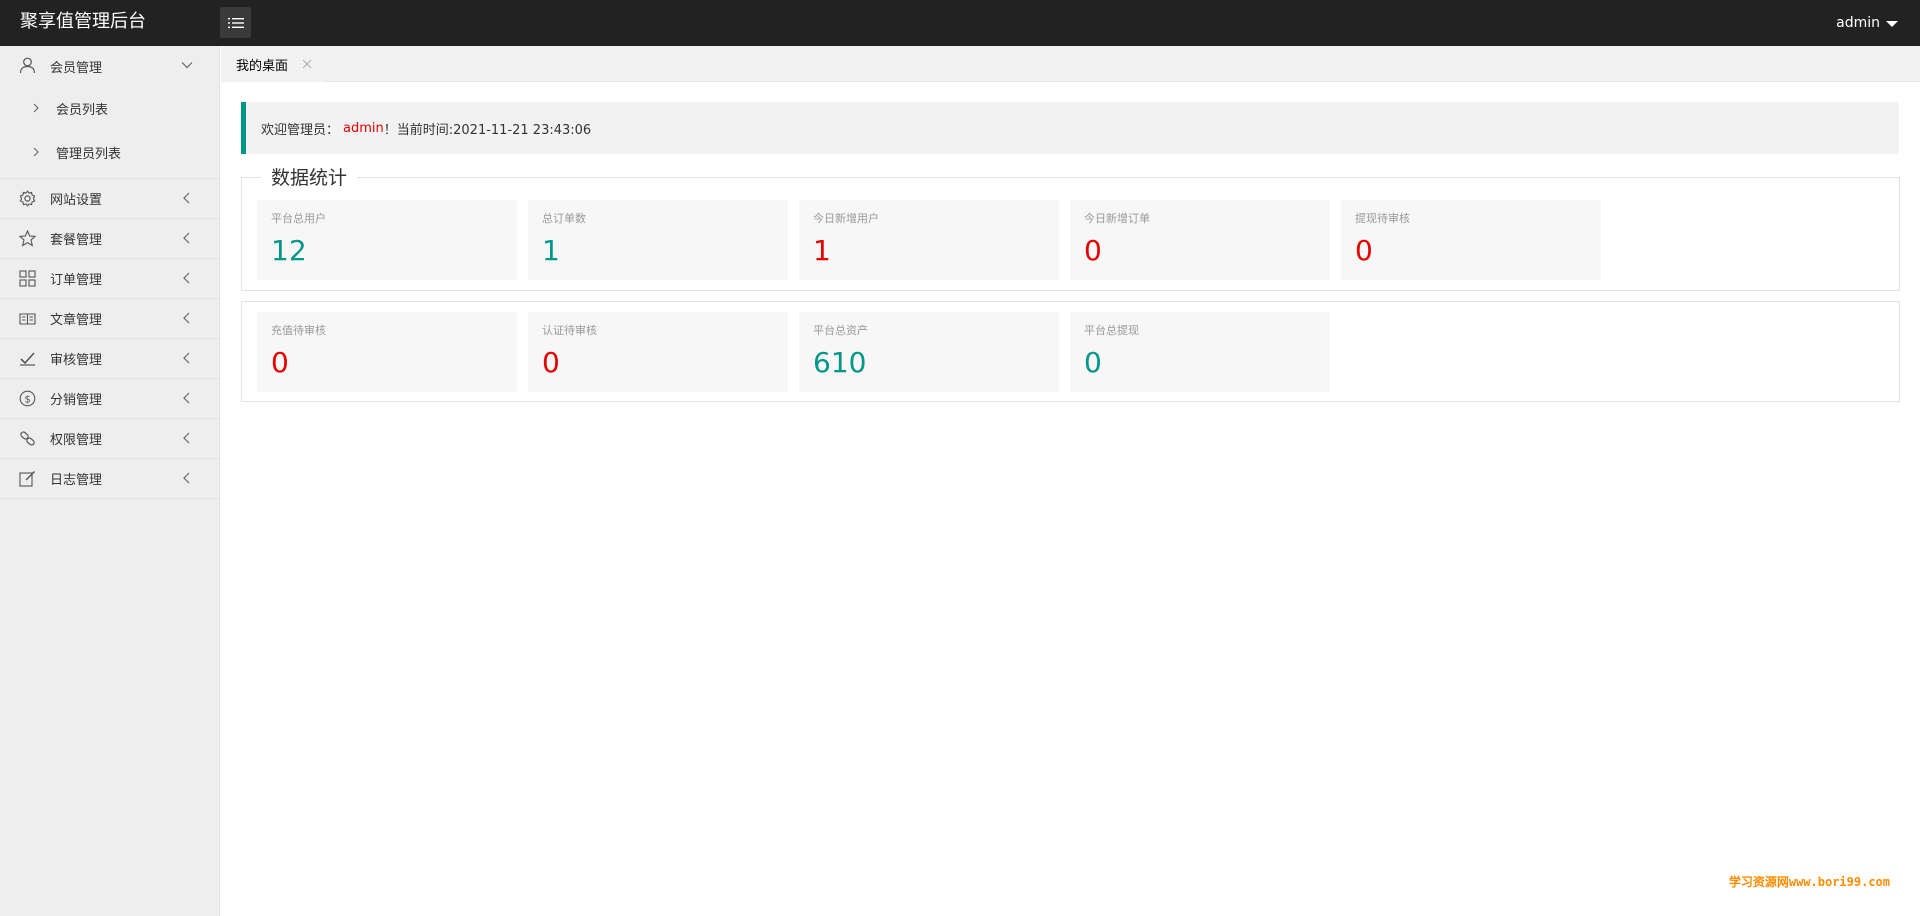 Image resolution: width=1920 pixels, height=916 pixels. I want to click on gear-icon, so click(27, 198).